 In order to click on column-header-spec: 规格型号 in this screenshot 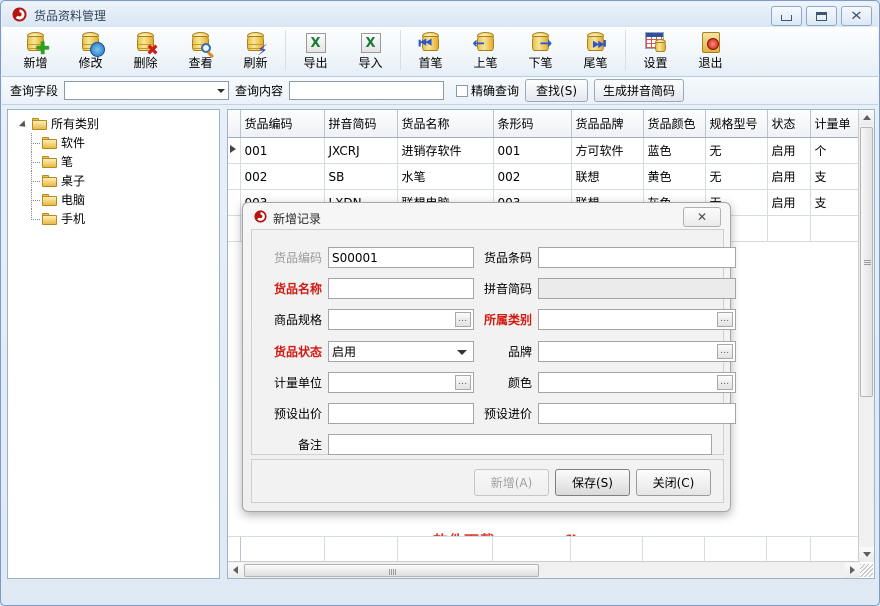, I will do `click(736, 124)`.